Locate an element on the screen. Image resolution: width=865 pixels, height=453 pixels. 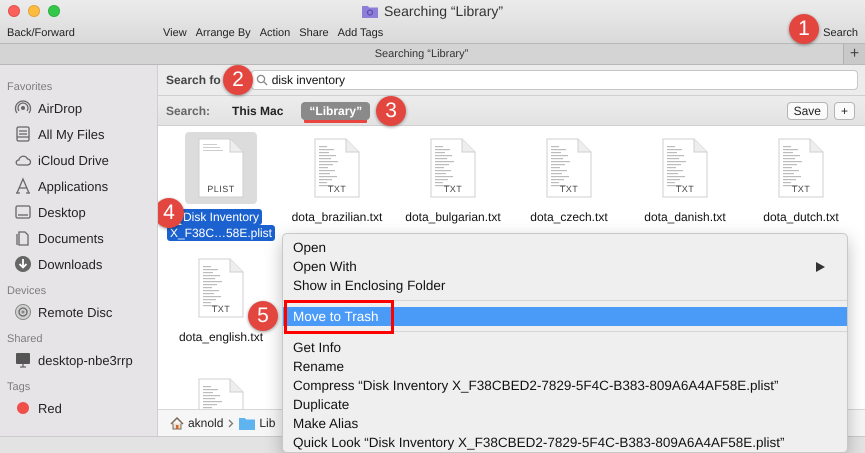
file-name: dota_czech.txt is located at coordinates (569, 217).